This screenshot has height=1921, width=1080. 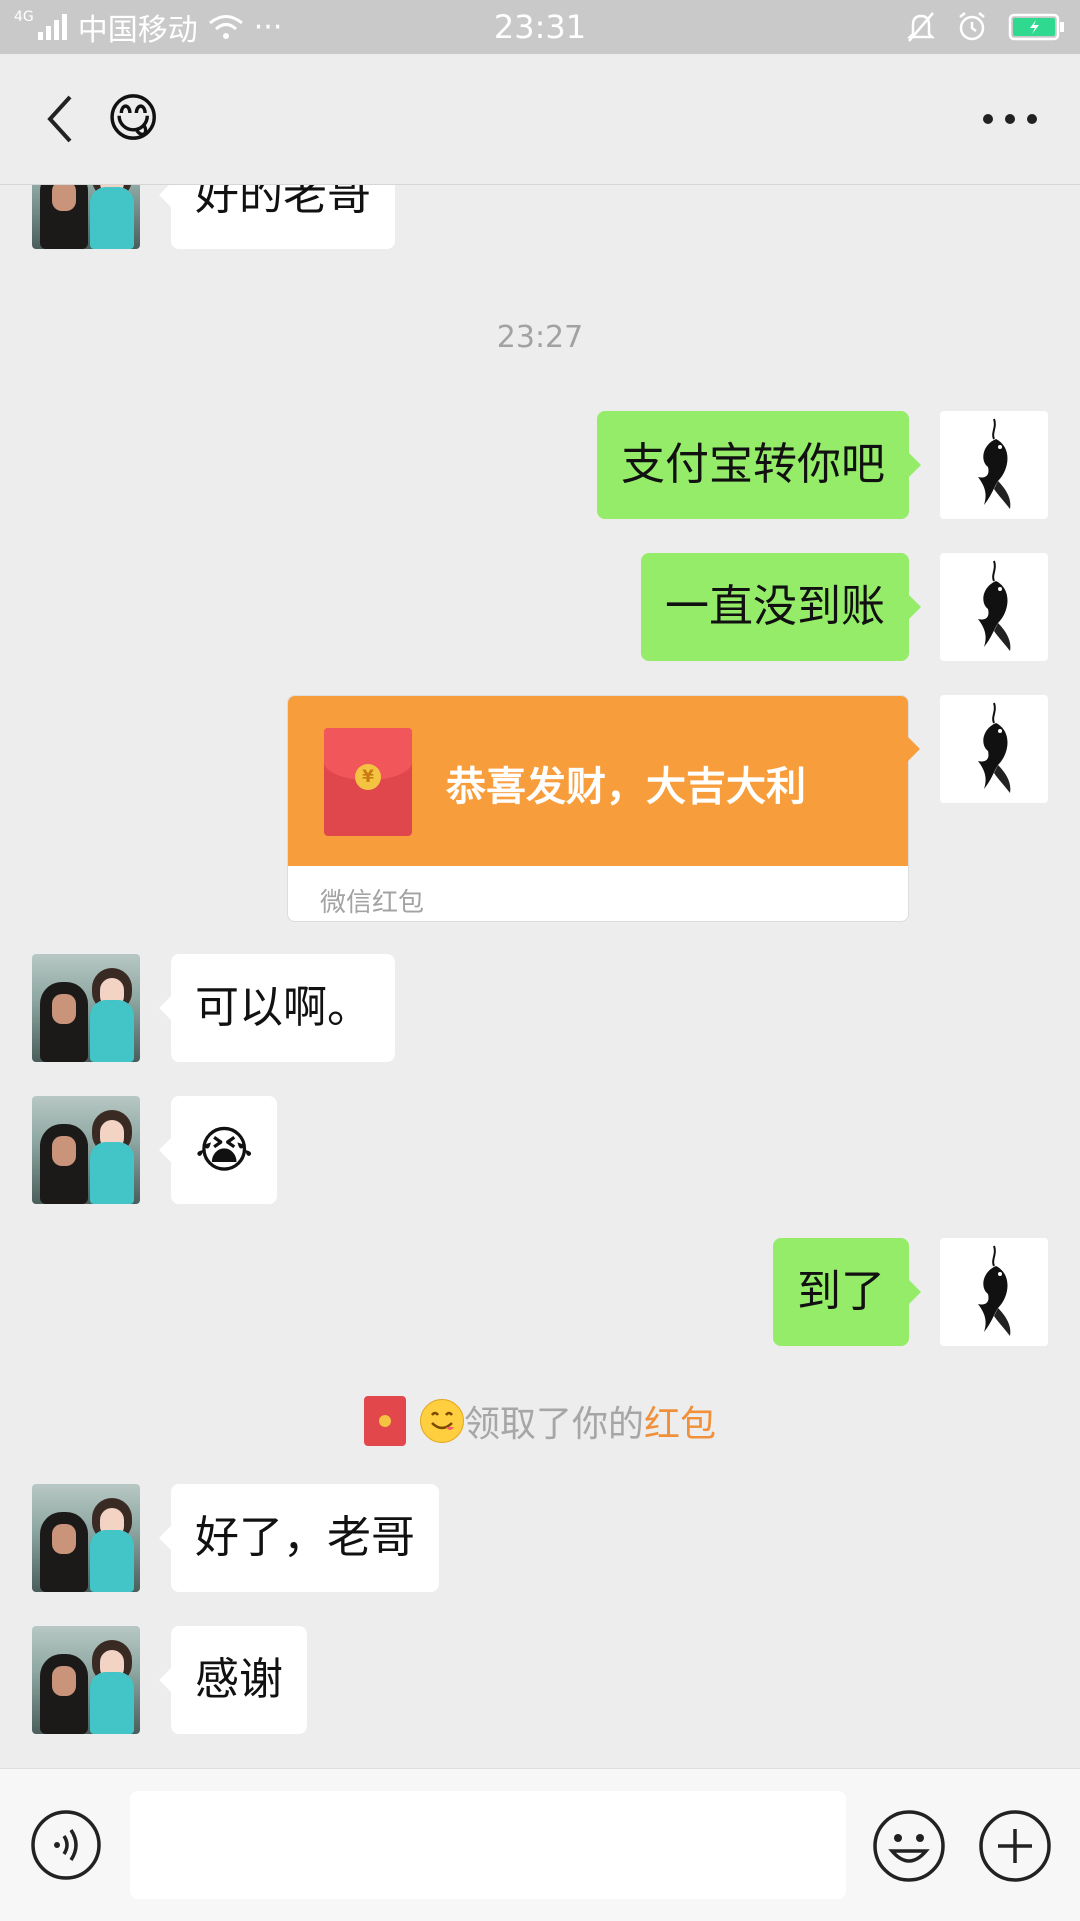 What do you see at coordinates (384, 1421) in the screenshot?
I see `red-envelope-icon` at bounding box center [384, 1421].